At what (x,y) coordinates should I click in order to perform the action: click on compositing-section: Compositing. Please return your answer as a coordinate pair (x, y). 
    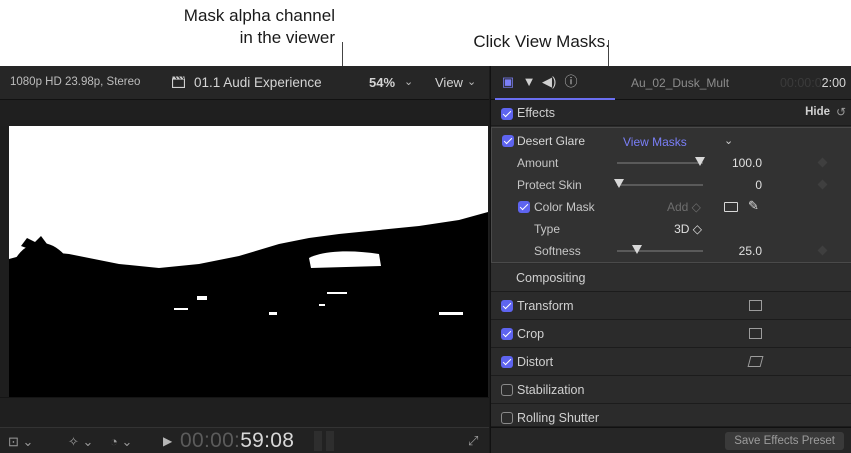
    Looking at the image, I should click on (671, 278).